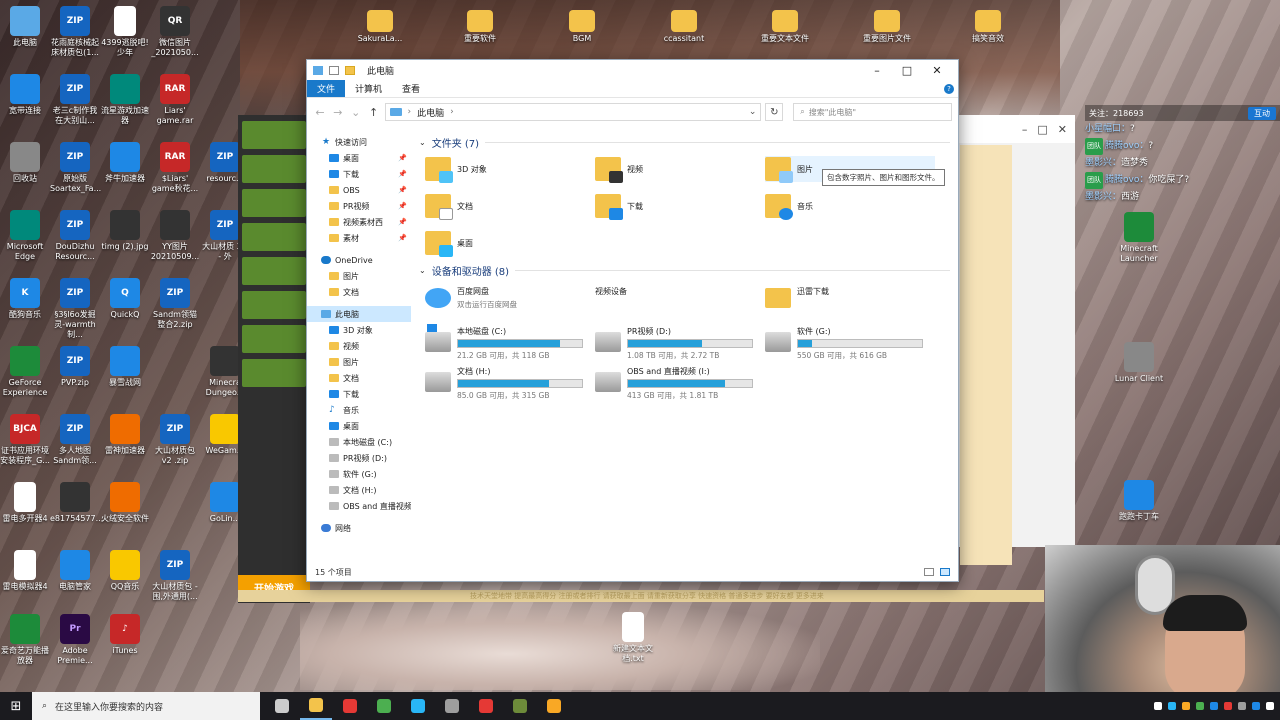 This screenshot has width=1280, height=720. I want to click on help-icon: ?, so click(949, 88).